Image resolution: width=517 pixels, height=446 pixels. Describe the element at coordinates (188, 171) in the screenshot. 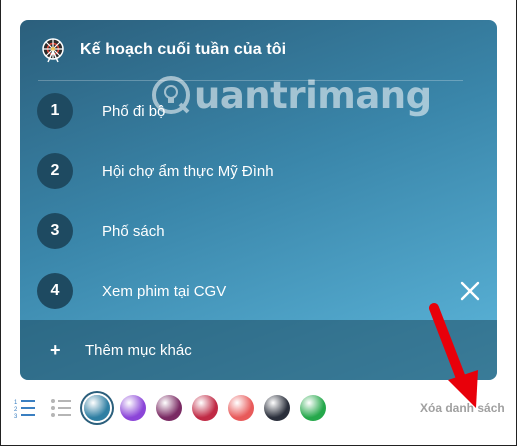

I see `item-label: Hội chợ ẩm thực Mỹ Đình` at that location.